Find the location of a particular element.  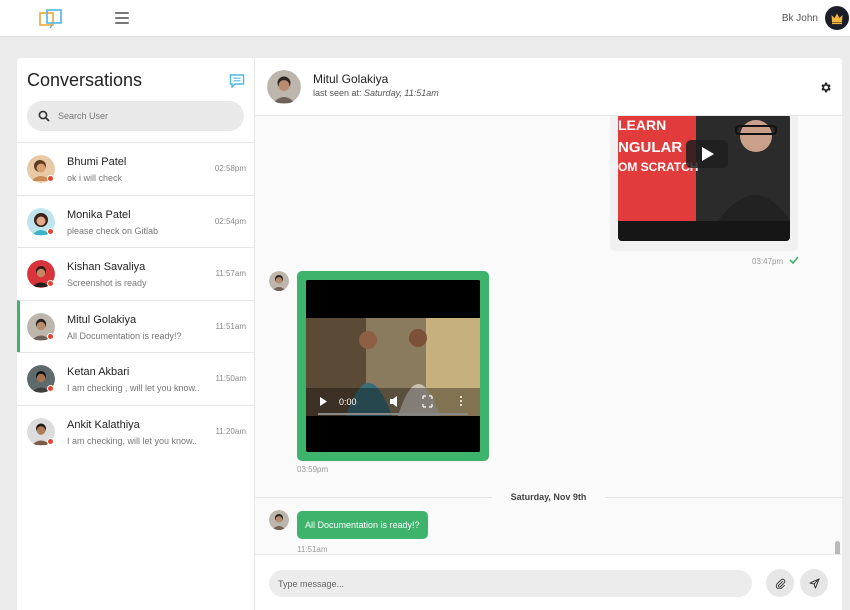

contact-avatar is located at coordinates (284, 87).